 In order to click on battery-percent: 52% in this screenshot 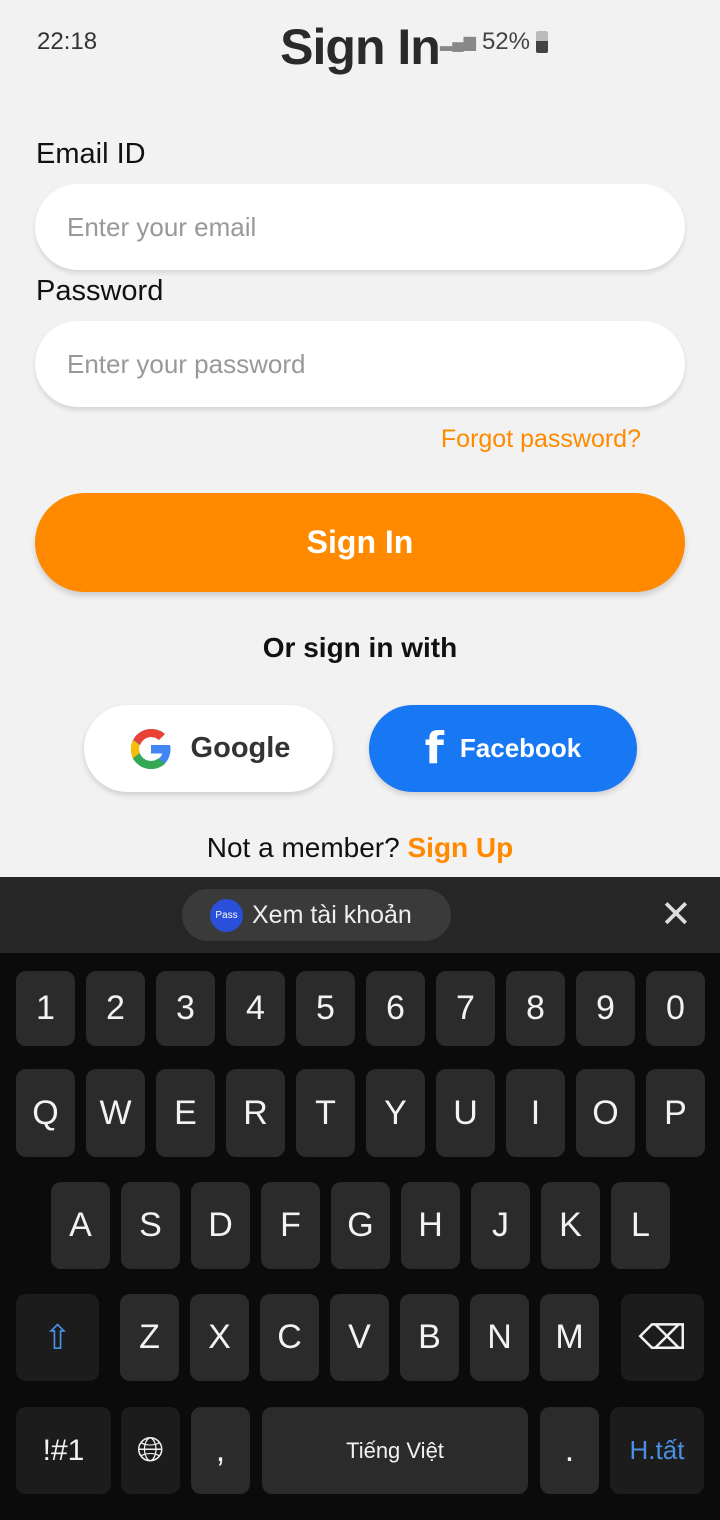, I will do `click(505, 41)`.